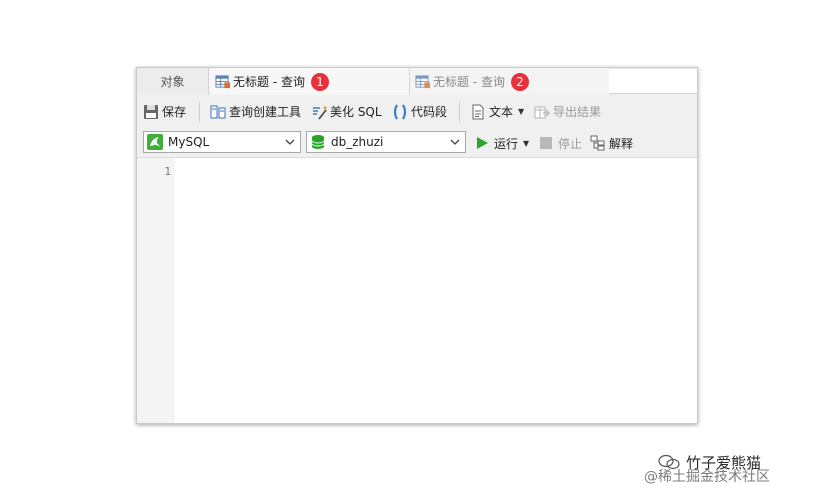 The height and width of the screenshot is (499, 813). What do you see at coordinates (356, 112) in the screenshot?
I see `beautify-sql-label: 美化 SQL` at bounding box center [356, 112].